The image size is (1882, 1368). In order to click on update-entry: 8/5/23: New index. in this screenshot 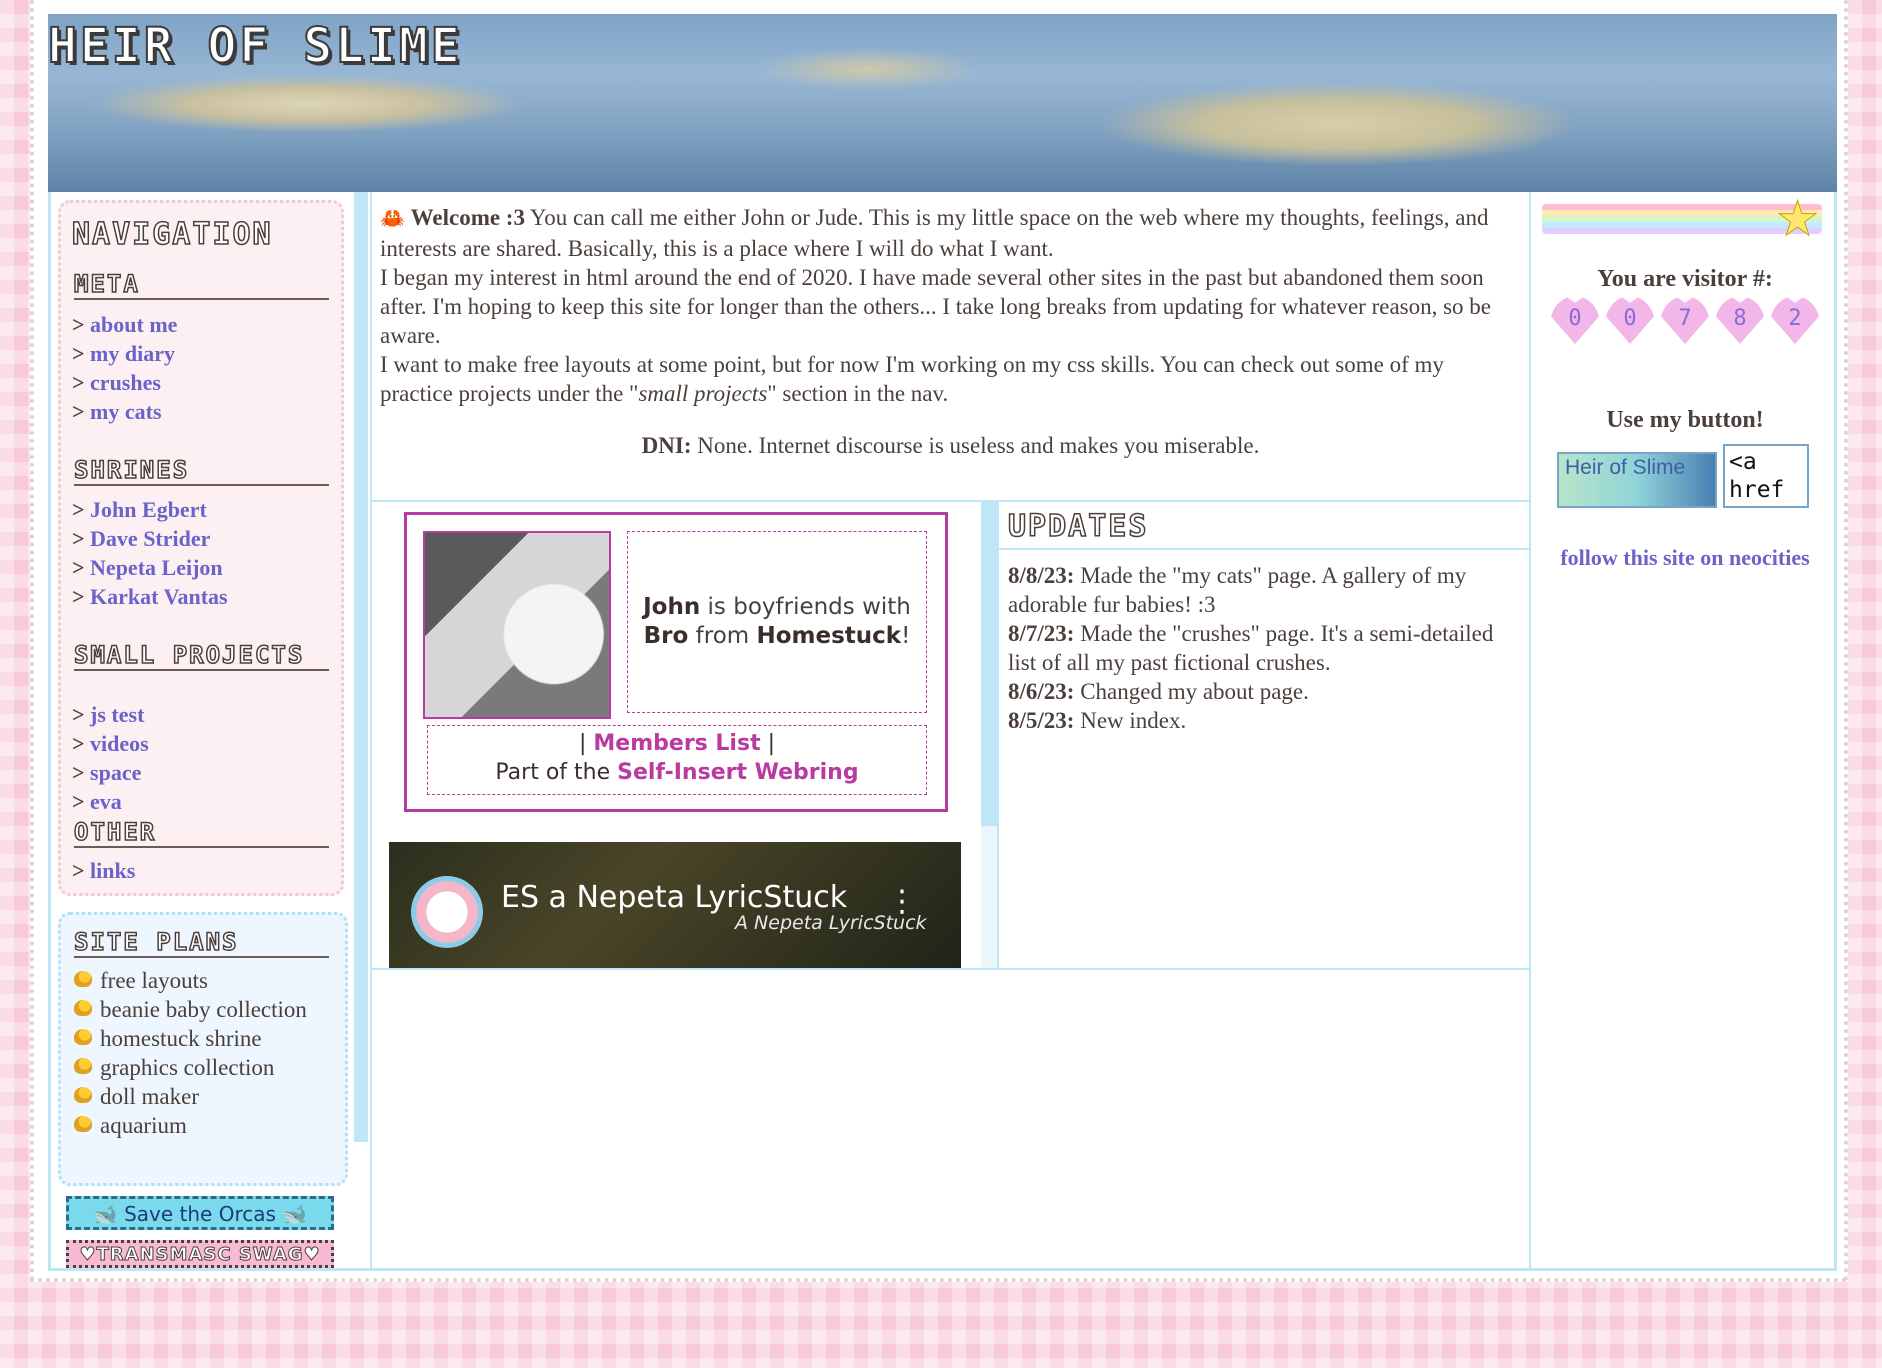, I will do `click(1097, 720)`.